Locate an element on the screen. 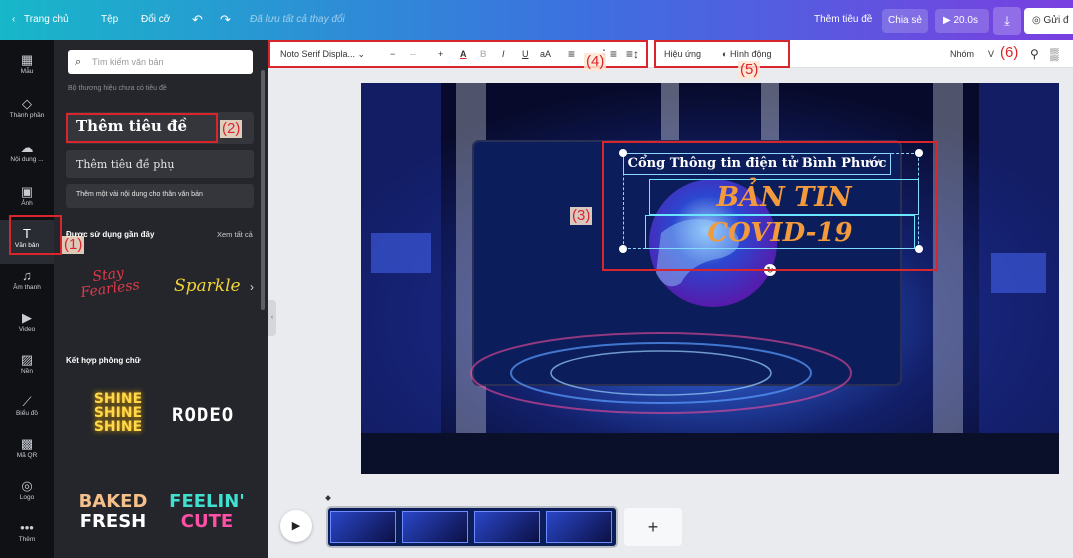  recent-font-stay-fearless: Stay Fearless is located at coordinates (110, 288).